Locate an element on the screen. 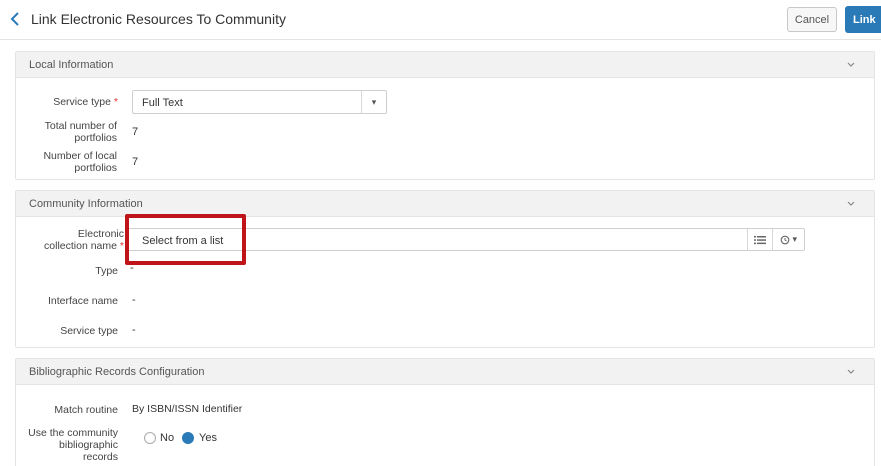 The height and width of the screenshot is (466, 881). page-title: Link Electronic Resources To Community is located at coordinates (158, 19).